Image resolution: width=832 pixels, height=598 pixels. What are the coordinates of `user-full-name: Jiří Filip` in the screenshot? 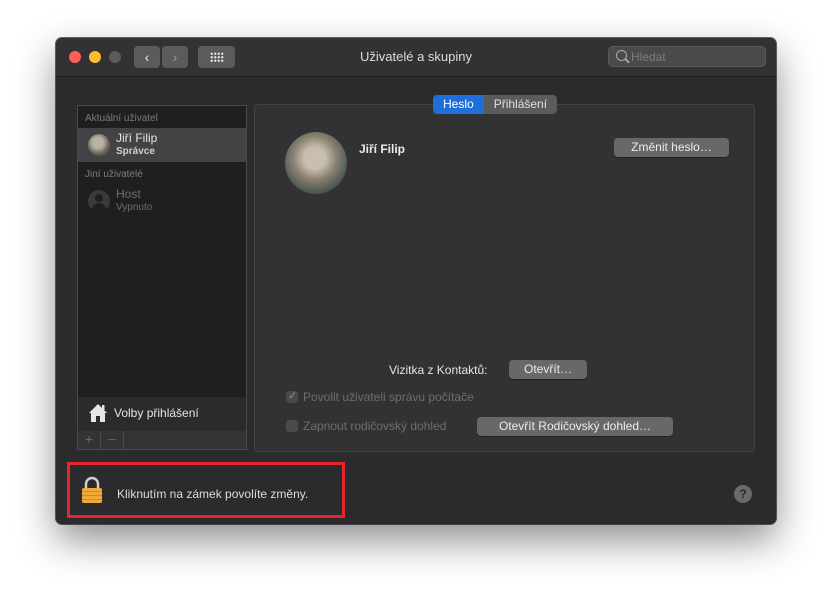 It's located at (382, 149).